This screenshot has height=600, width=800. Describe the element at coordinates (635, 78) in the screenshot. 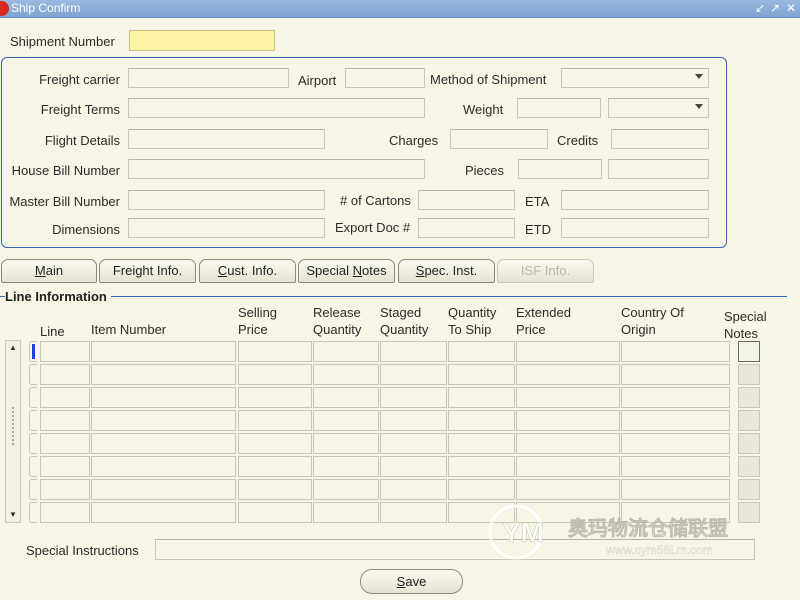

I see `method-of-shipment-select` at that location.